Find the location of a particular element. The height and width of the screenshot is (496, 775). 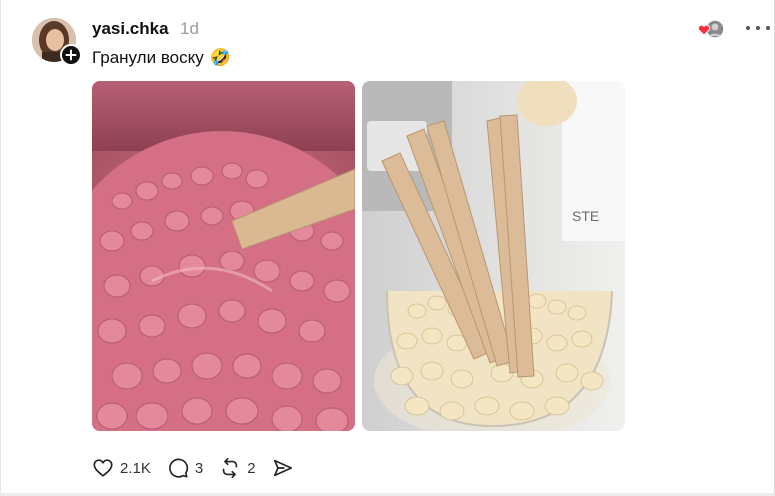

share-button is located at coordinates (283, 468).